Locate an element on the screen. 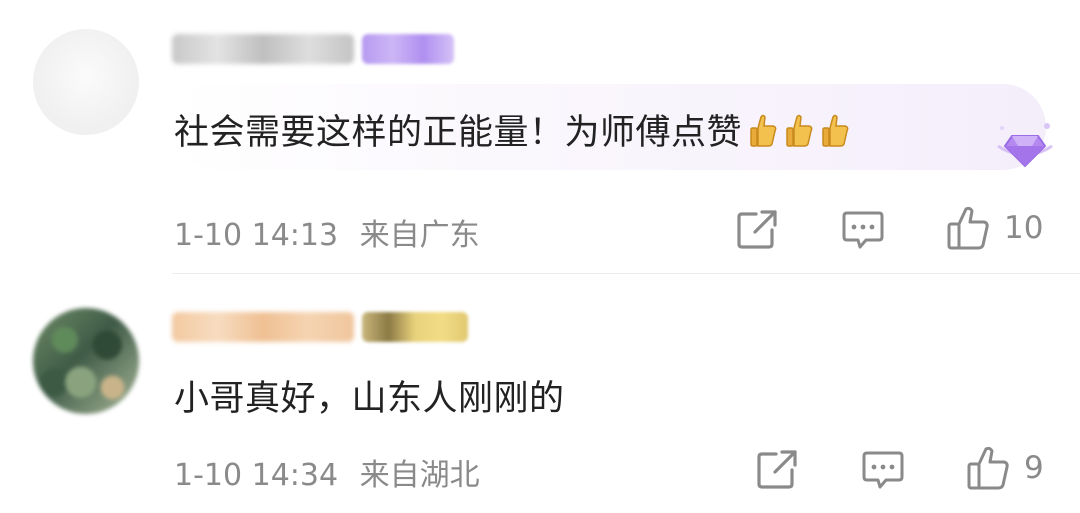 The image size is (1080, 513). timestamp: 1-10 14:34 is located at coordinates (256, 475).